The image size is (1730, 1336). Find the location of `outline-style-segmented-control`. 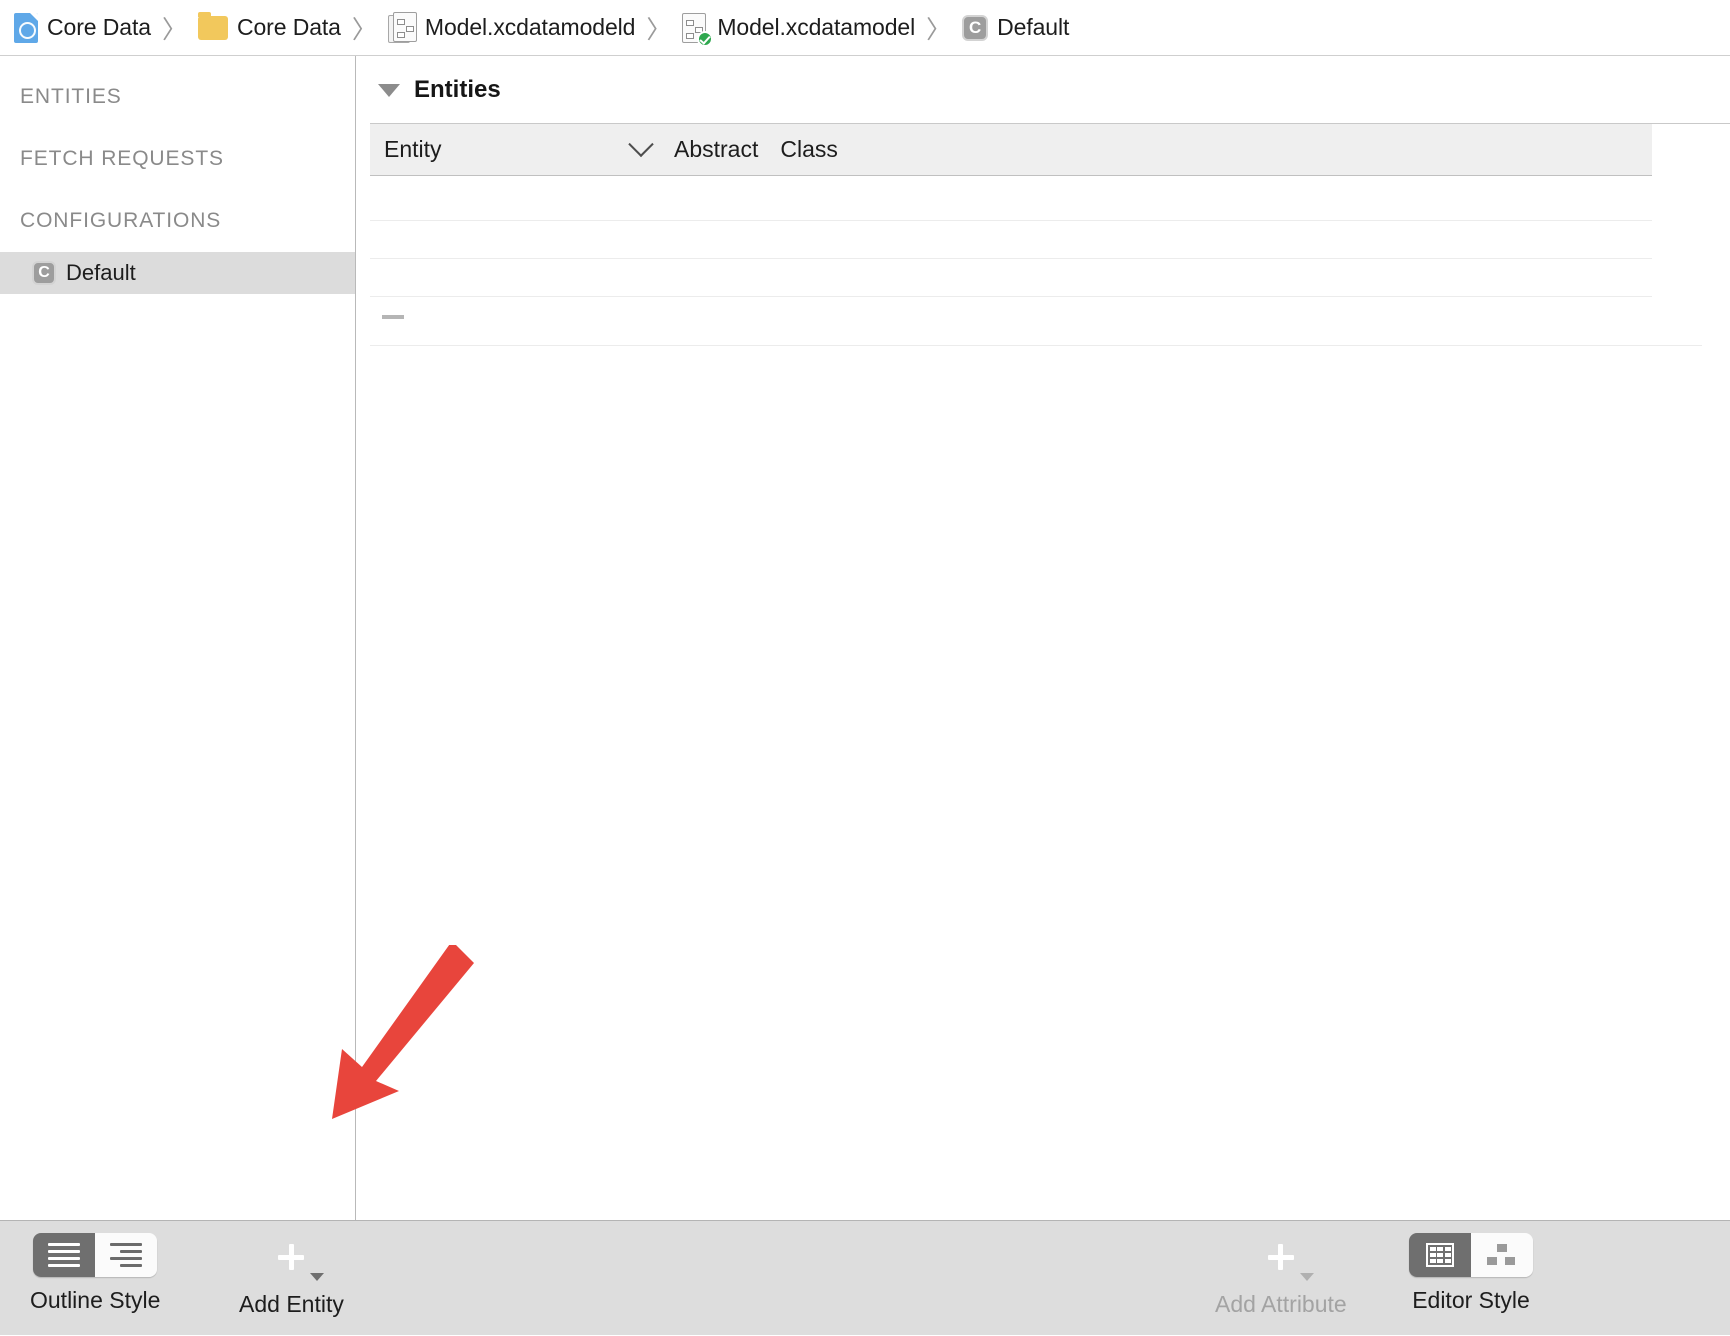

outline-style-segmented-control is located at coordinates (95, 1255).